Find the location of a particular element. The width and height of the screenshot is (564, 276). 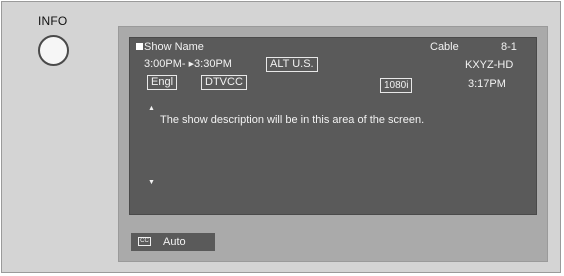

start-time: 3:00PM- is located at coordinates (165, 64).